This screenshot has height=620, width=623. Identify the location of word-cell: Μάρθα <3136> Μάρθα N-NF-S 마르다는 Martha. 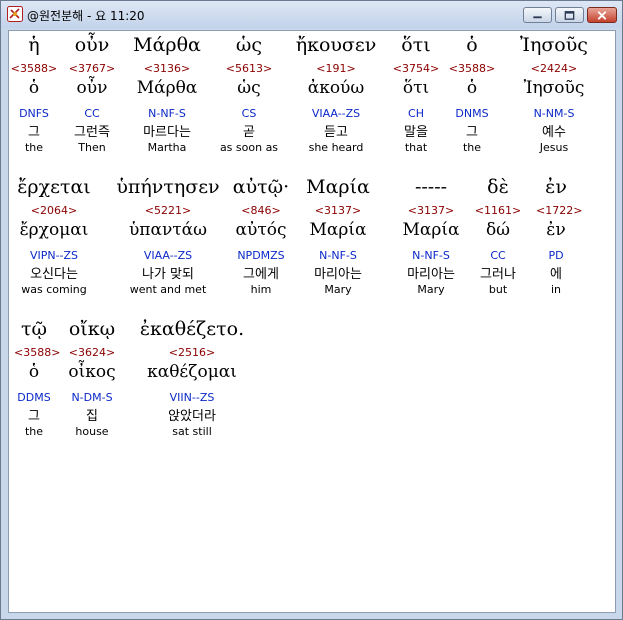
(167, 93).